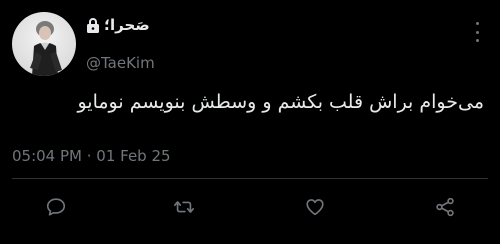  I want to click on avatar-photo, so click(46, 48).